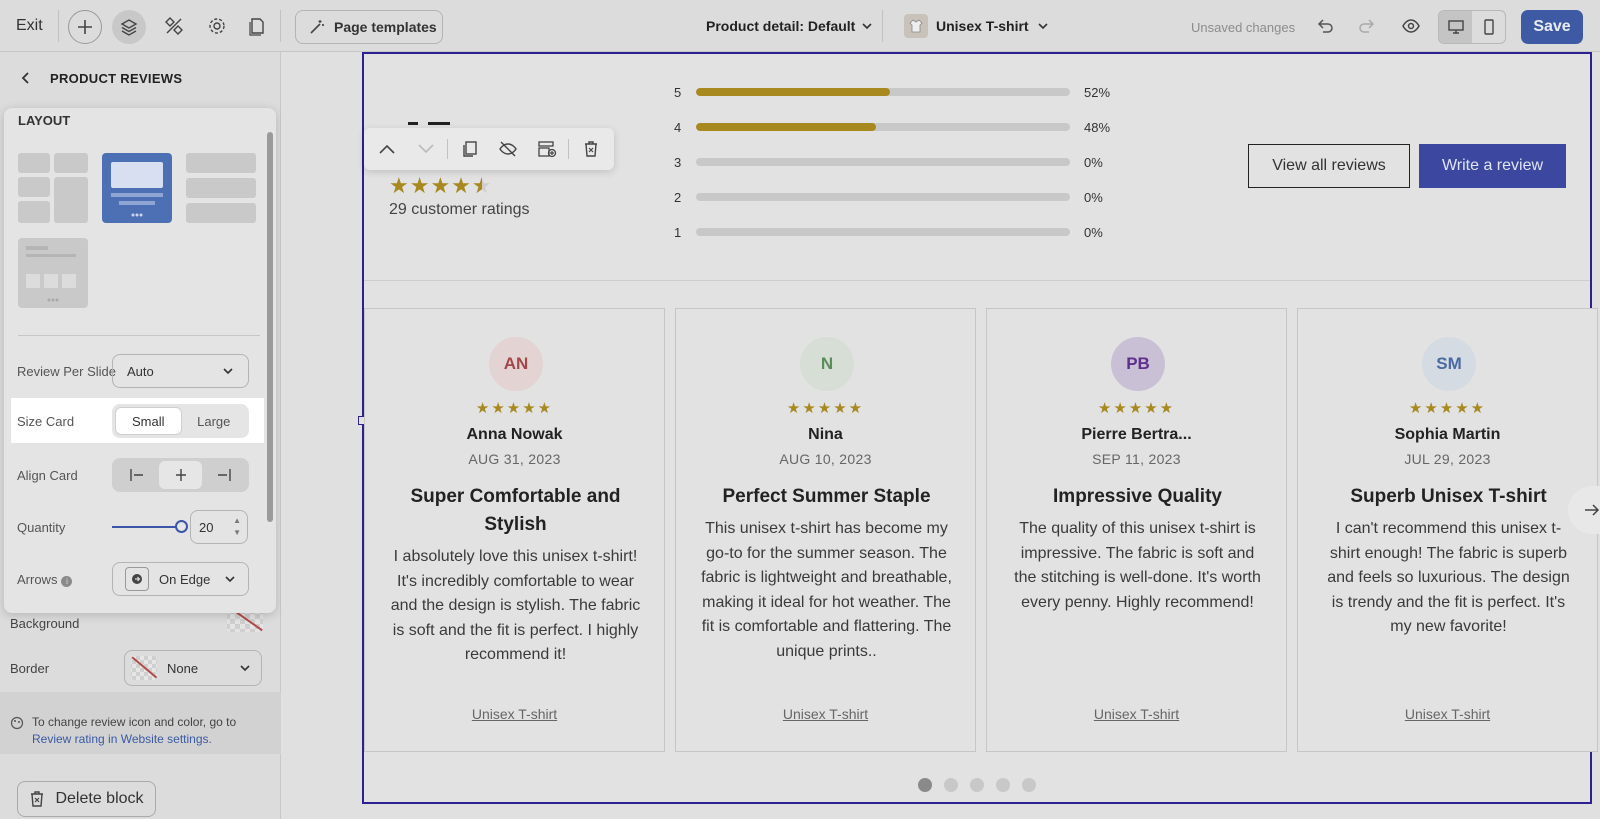 Image resolution: width=1600 pixels, height=819 pixels. I want to click on hide-button, so click(508, 149).